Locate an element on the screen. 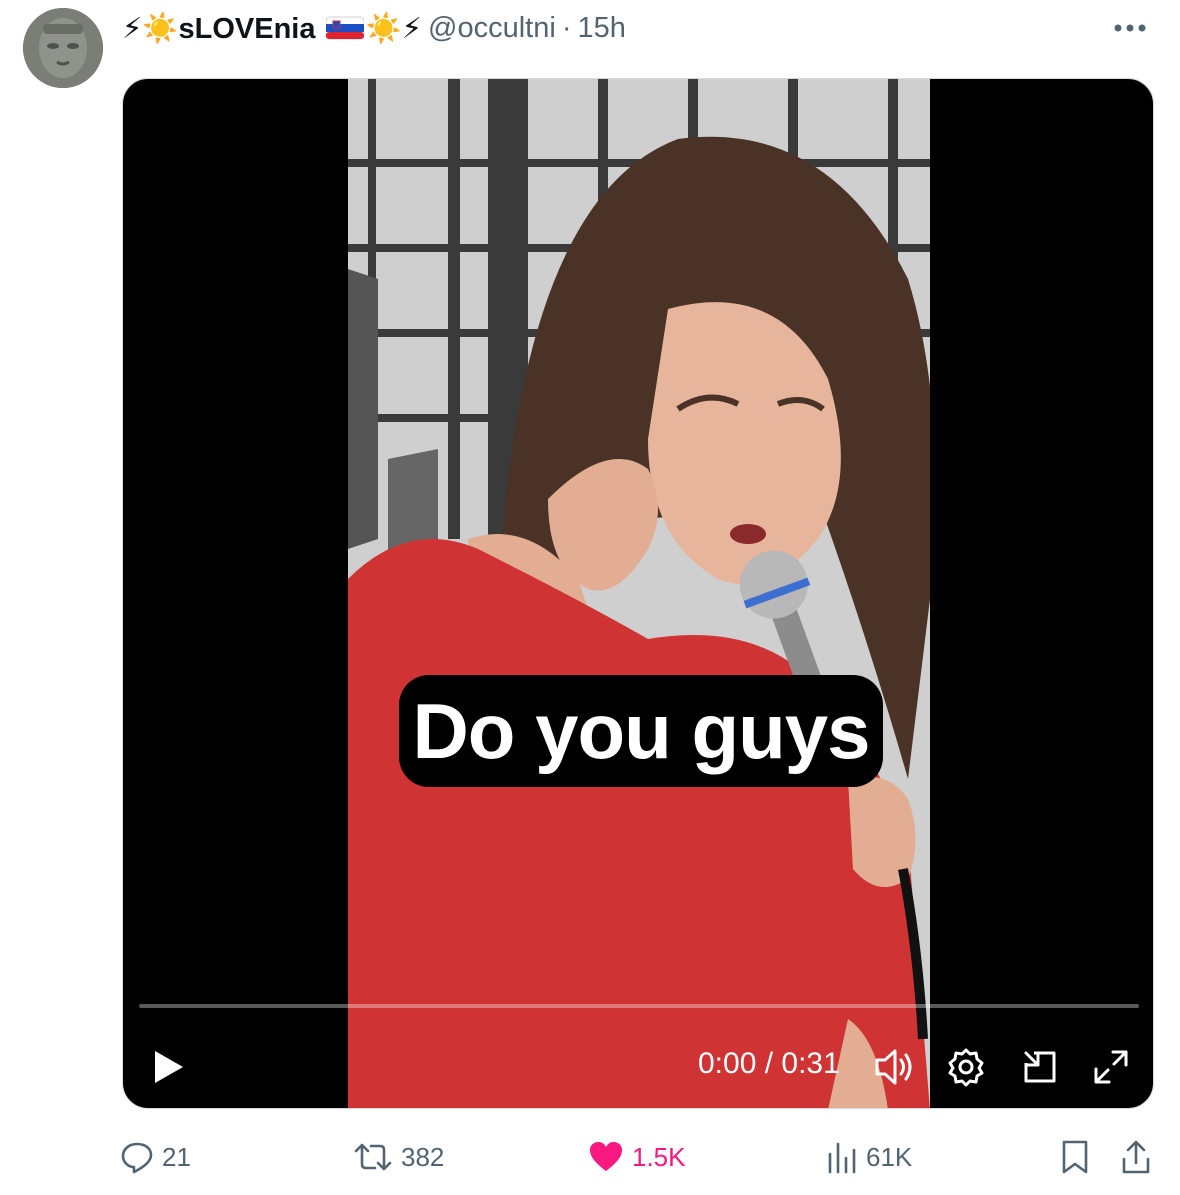 This screenshot has width=1180, height=1195. views-button: 61K is located at coordinates (869, 1157).